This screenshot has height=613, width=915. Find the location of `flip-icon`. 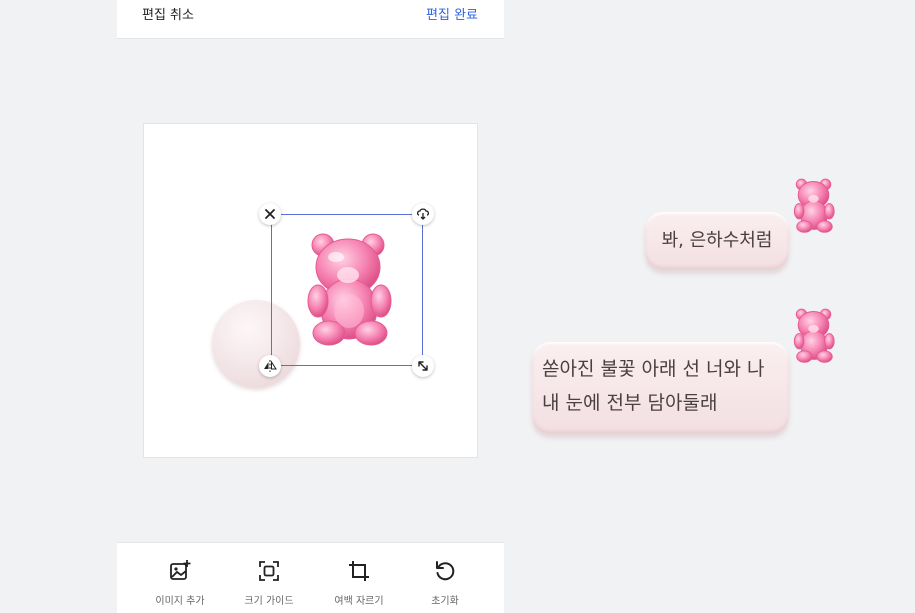

flip-icon is located at coordinates (270, 366).